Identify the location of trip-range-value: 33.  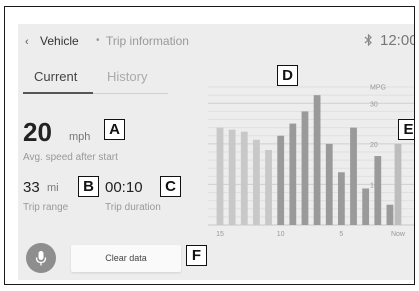
(31, 187).